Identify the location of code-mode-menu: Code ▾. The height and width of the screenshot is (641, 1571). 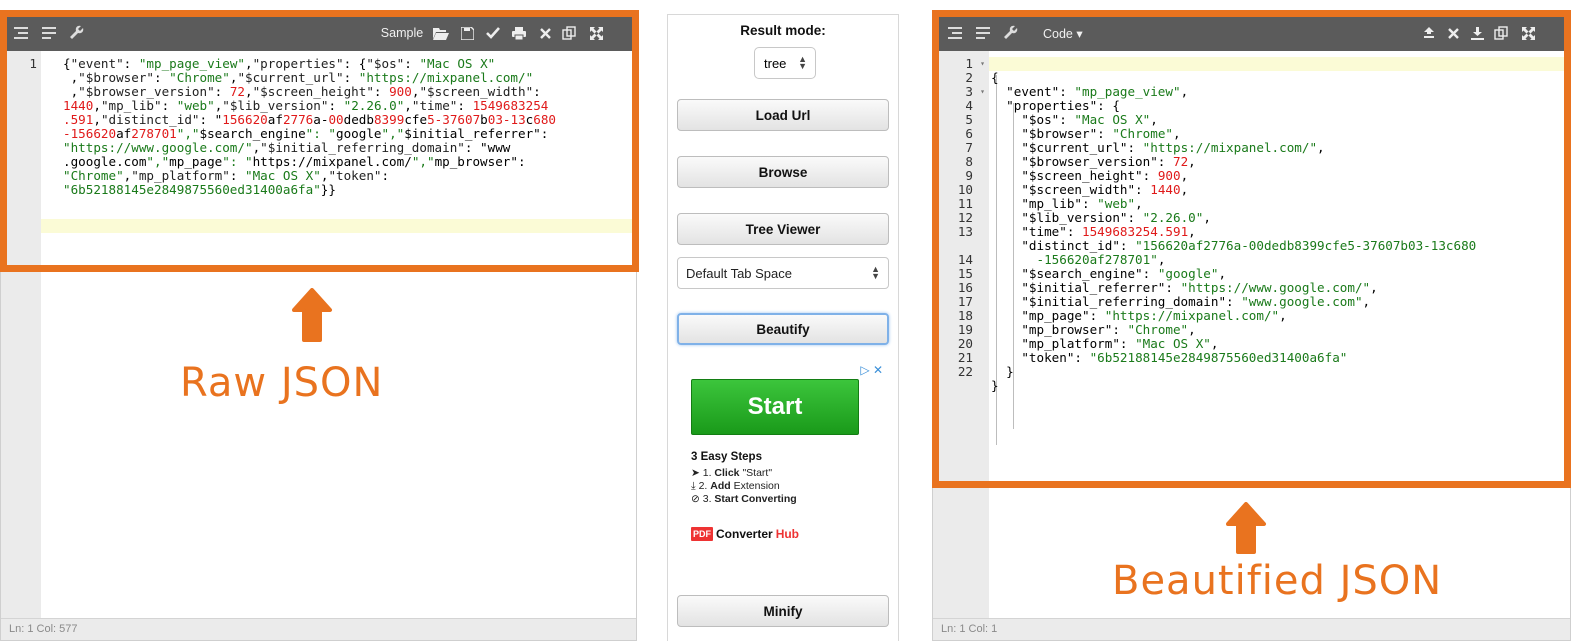
(1078, 33).